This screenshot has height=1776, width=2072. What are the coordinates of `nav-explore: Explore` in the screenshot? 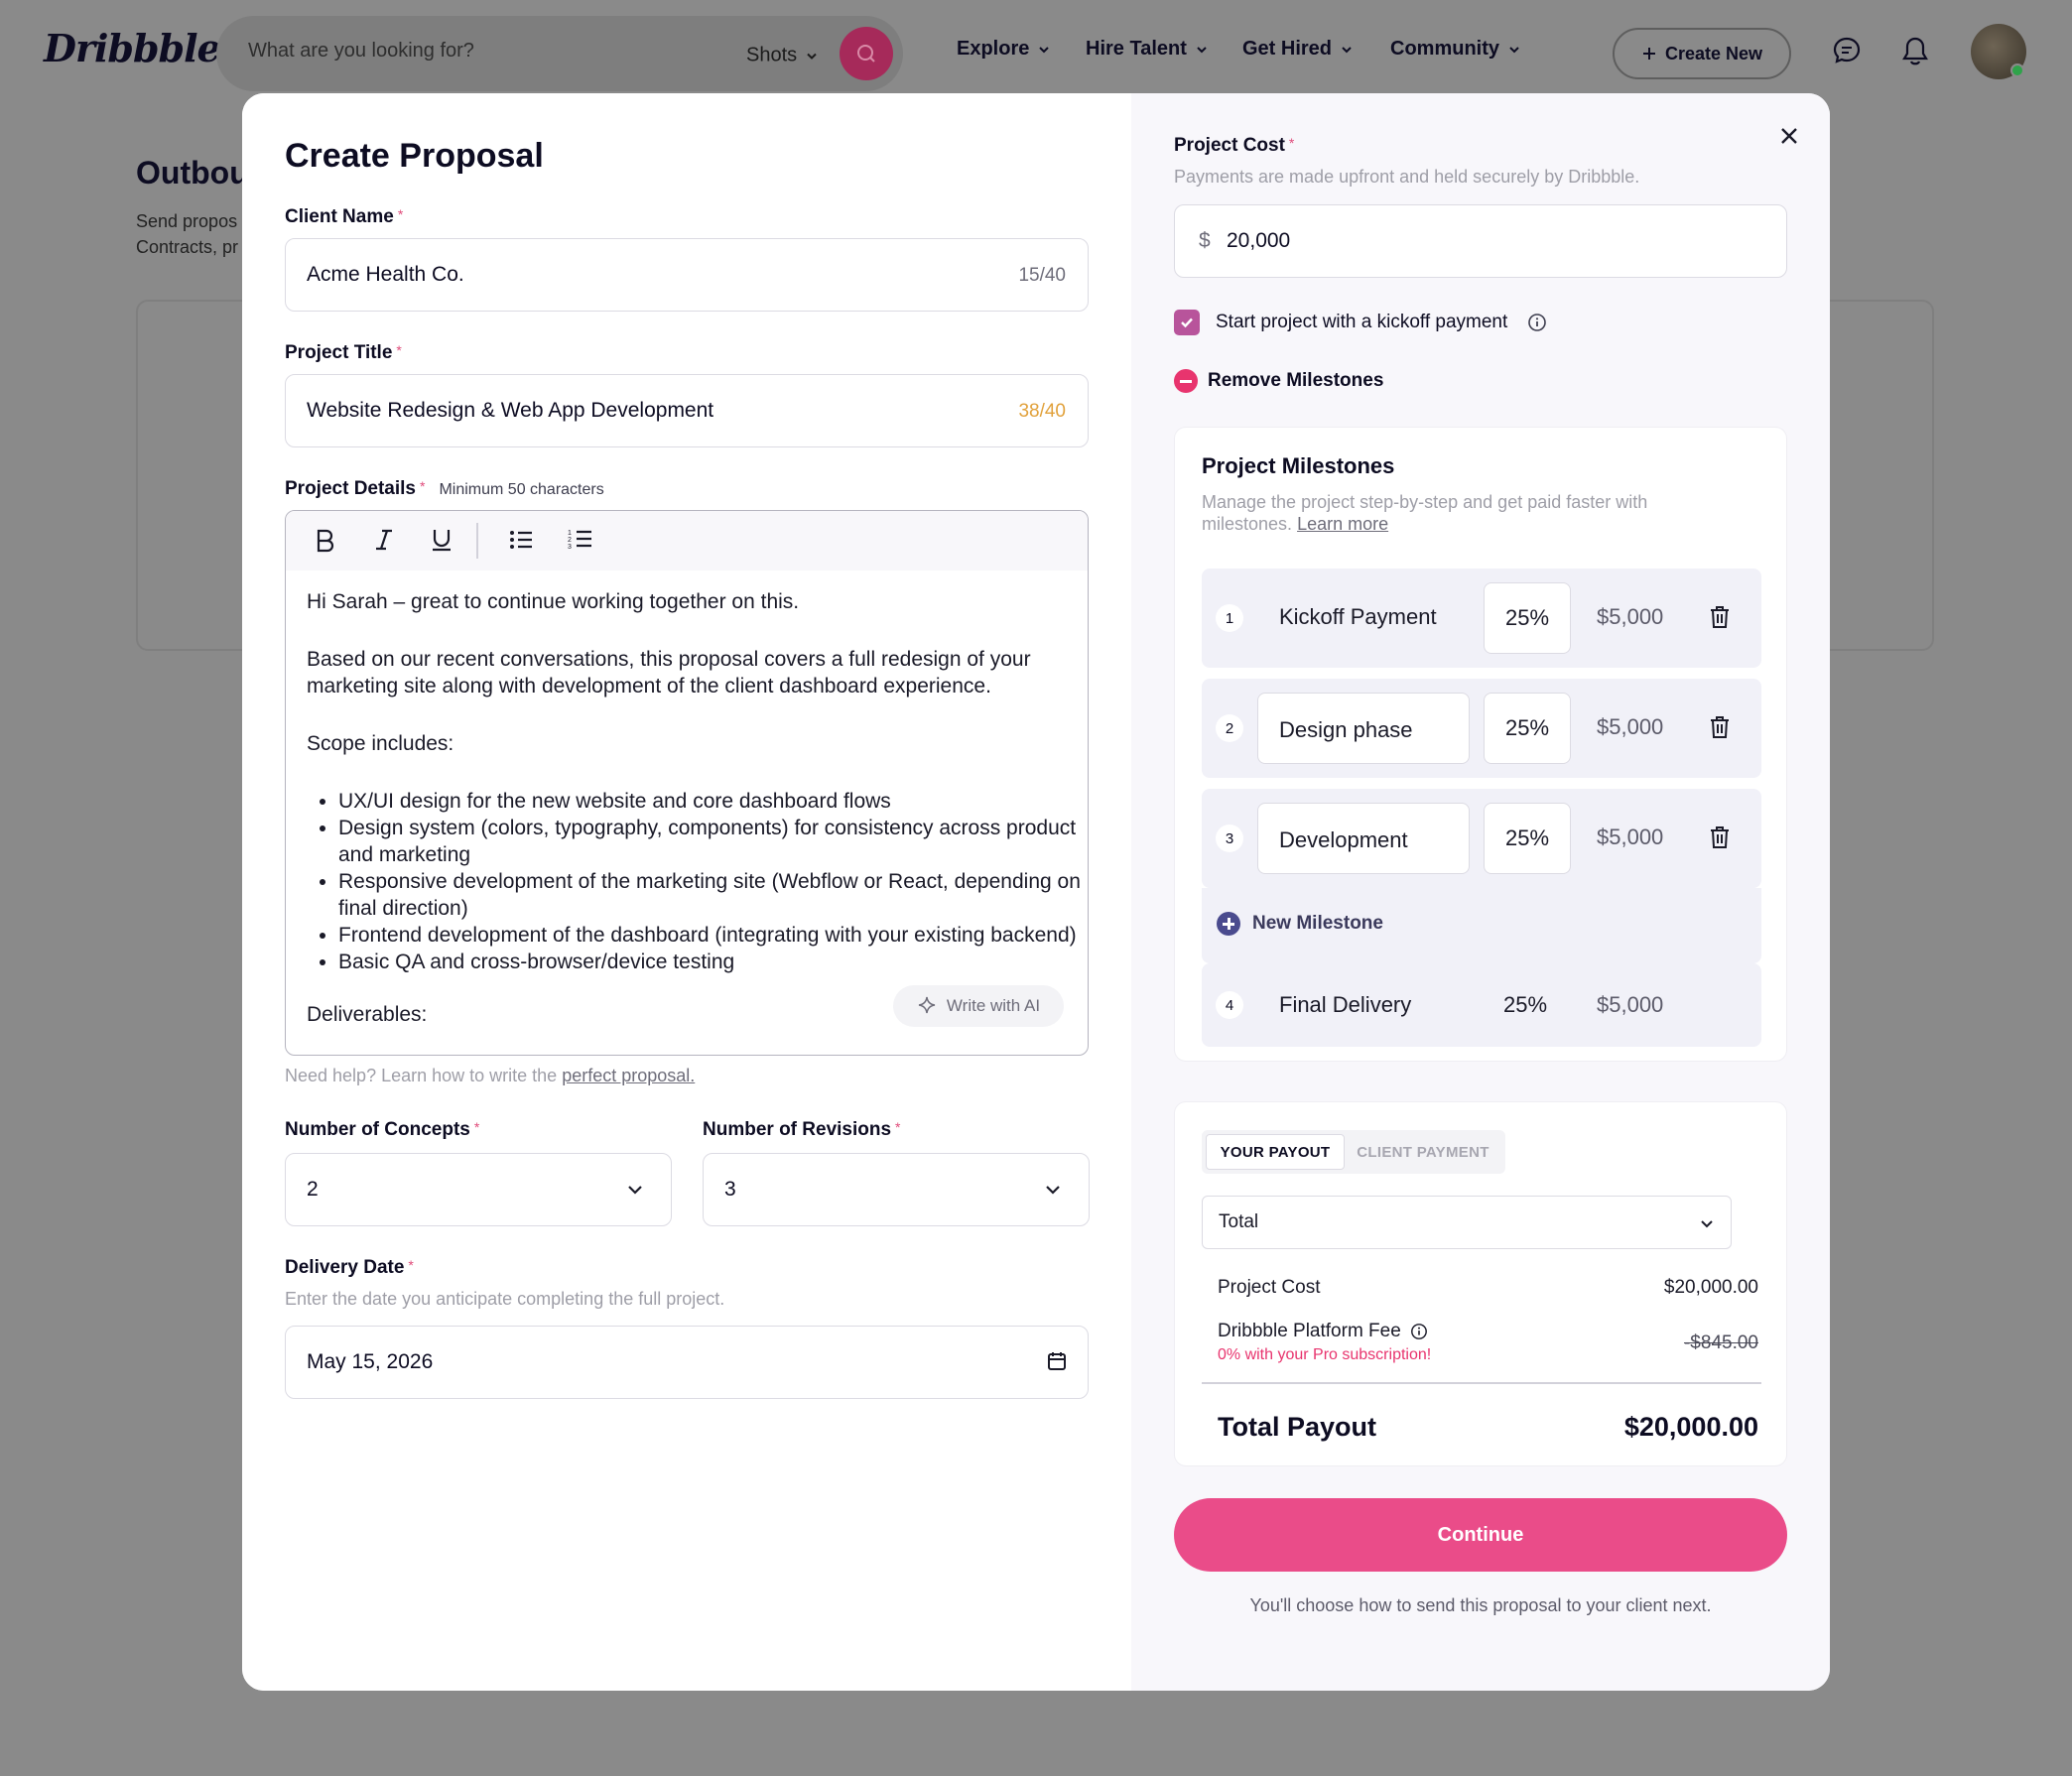 It's located at (1004, 50).